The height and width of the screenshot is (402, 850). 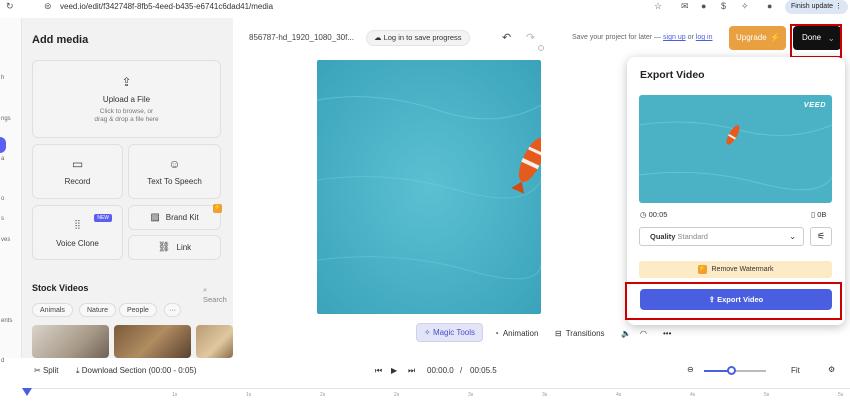 What do you see at coordinates (378, 371) in the screenshot?
I see `skip-back-icon: ⏮` at bounding box center [378, 371].